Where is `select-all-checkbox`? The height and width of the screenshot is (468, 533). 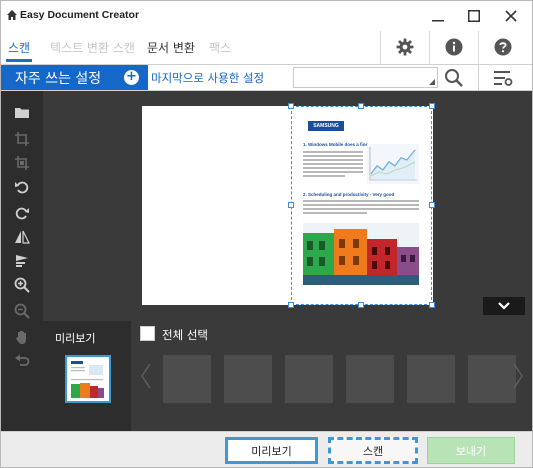 select-all-checkbox is located at coordinates (147, 333).